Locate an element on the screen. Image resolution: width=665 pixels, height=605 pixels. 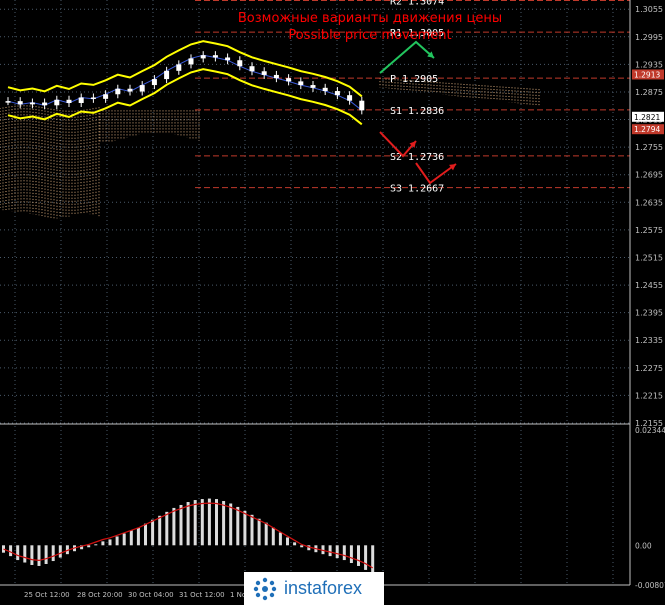
oscillator-panel is located at coordinates (188, 536).